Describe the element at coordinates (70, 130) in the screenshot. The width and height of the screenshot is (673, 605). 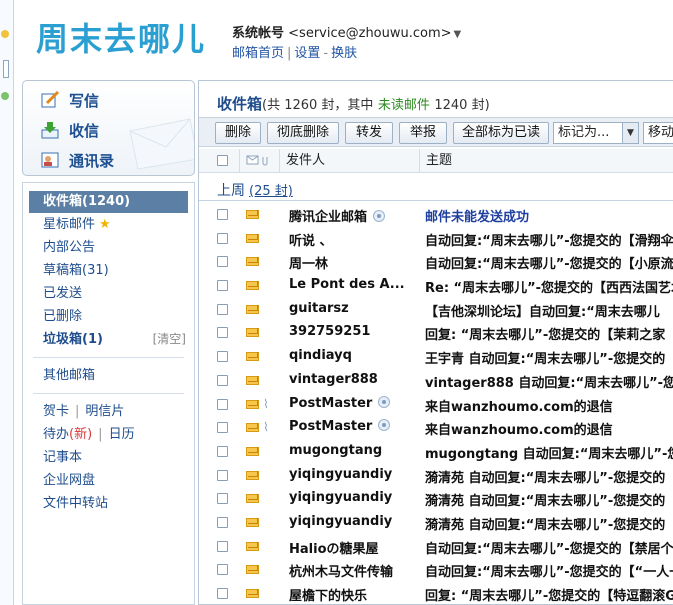
I see `receive-button: 收信` at that location.